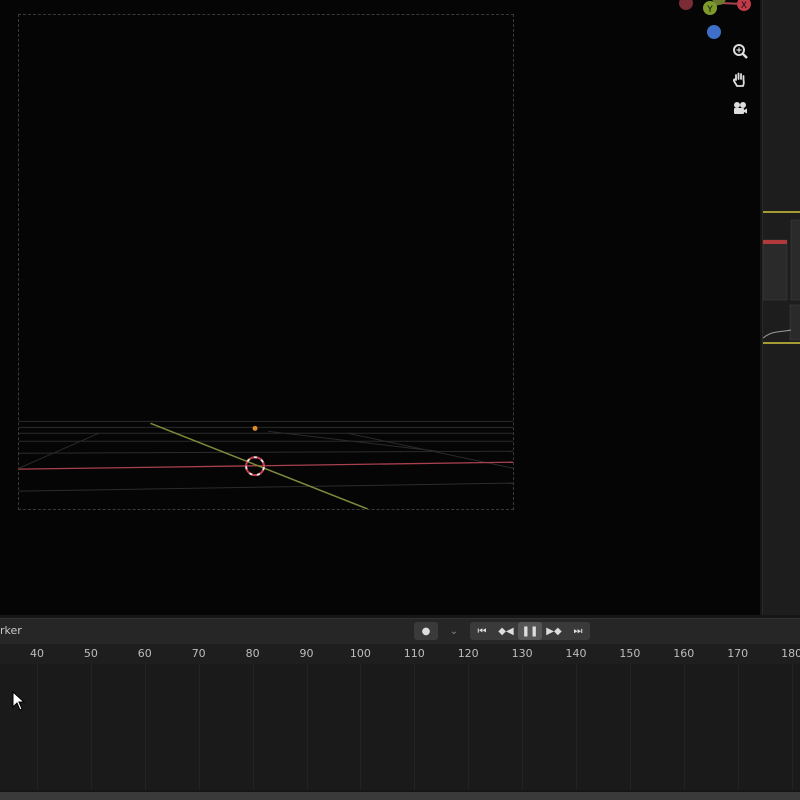  I want to click on jump-start-icon: ⏮, so click(482, 631).